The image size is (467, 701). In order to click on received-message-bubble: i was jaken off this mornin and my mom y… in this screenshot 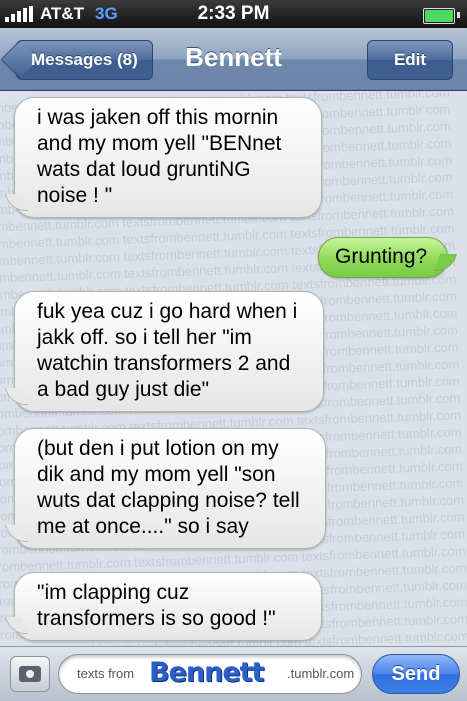, I will do `click(168, 157)`.